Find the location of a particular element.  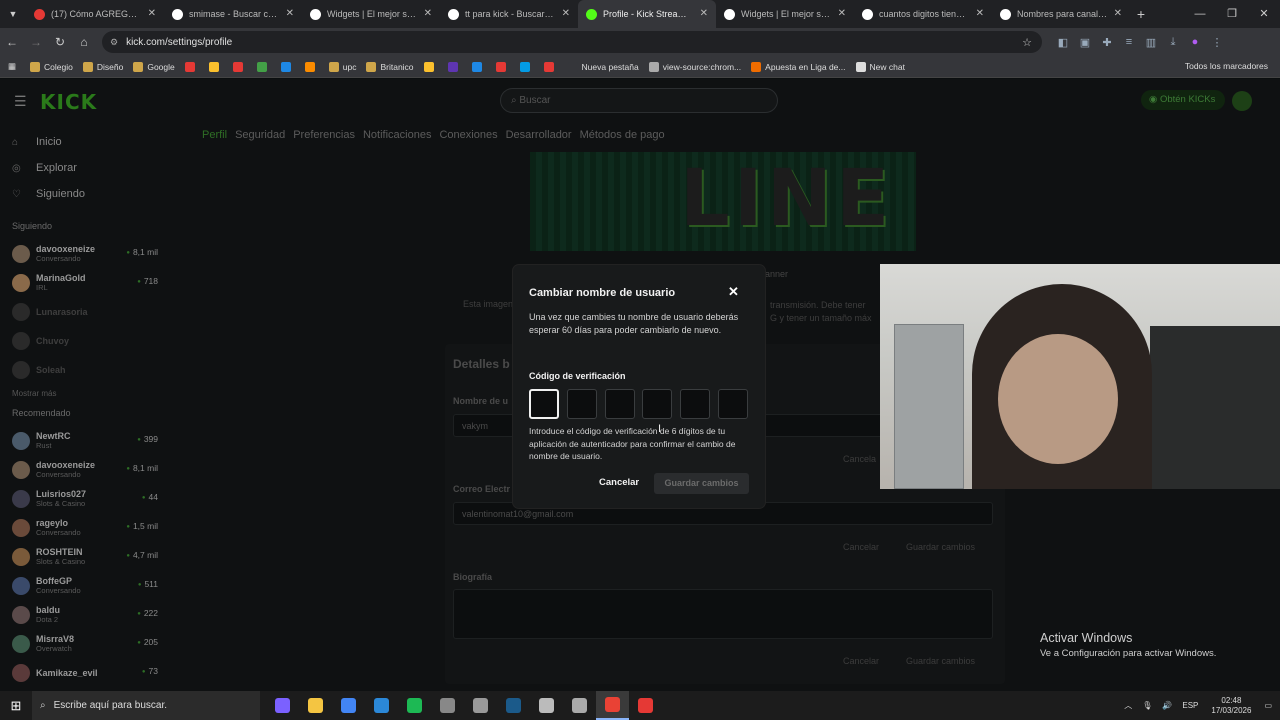

extension-icon: ≡ is located at coordinates (1129, 42).